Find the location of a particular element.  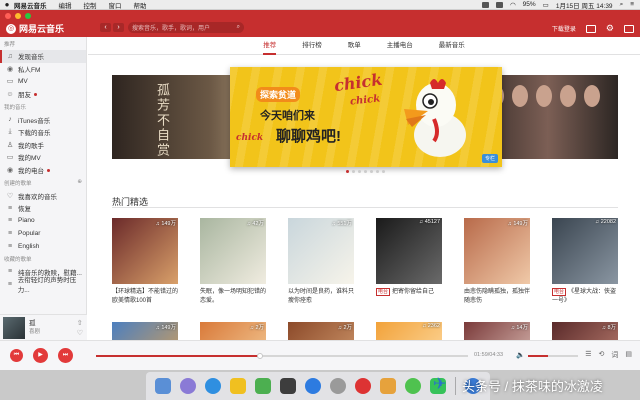

netease-music-icon is located at coordinates (363, 386).